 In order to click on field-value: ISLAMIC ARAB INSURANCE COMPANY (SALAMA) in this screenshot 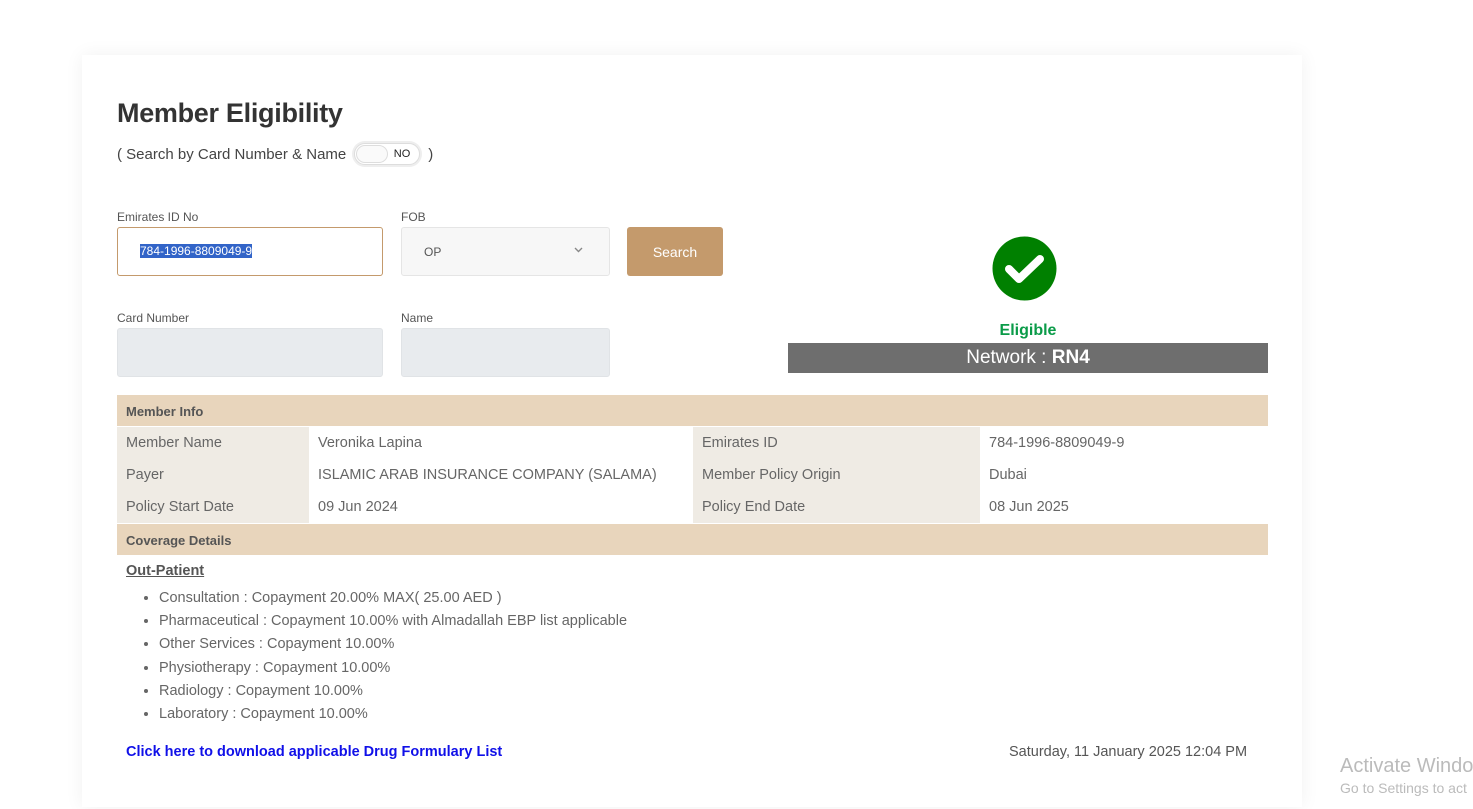, I will do `click(487, 475)`.